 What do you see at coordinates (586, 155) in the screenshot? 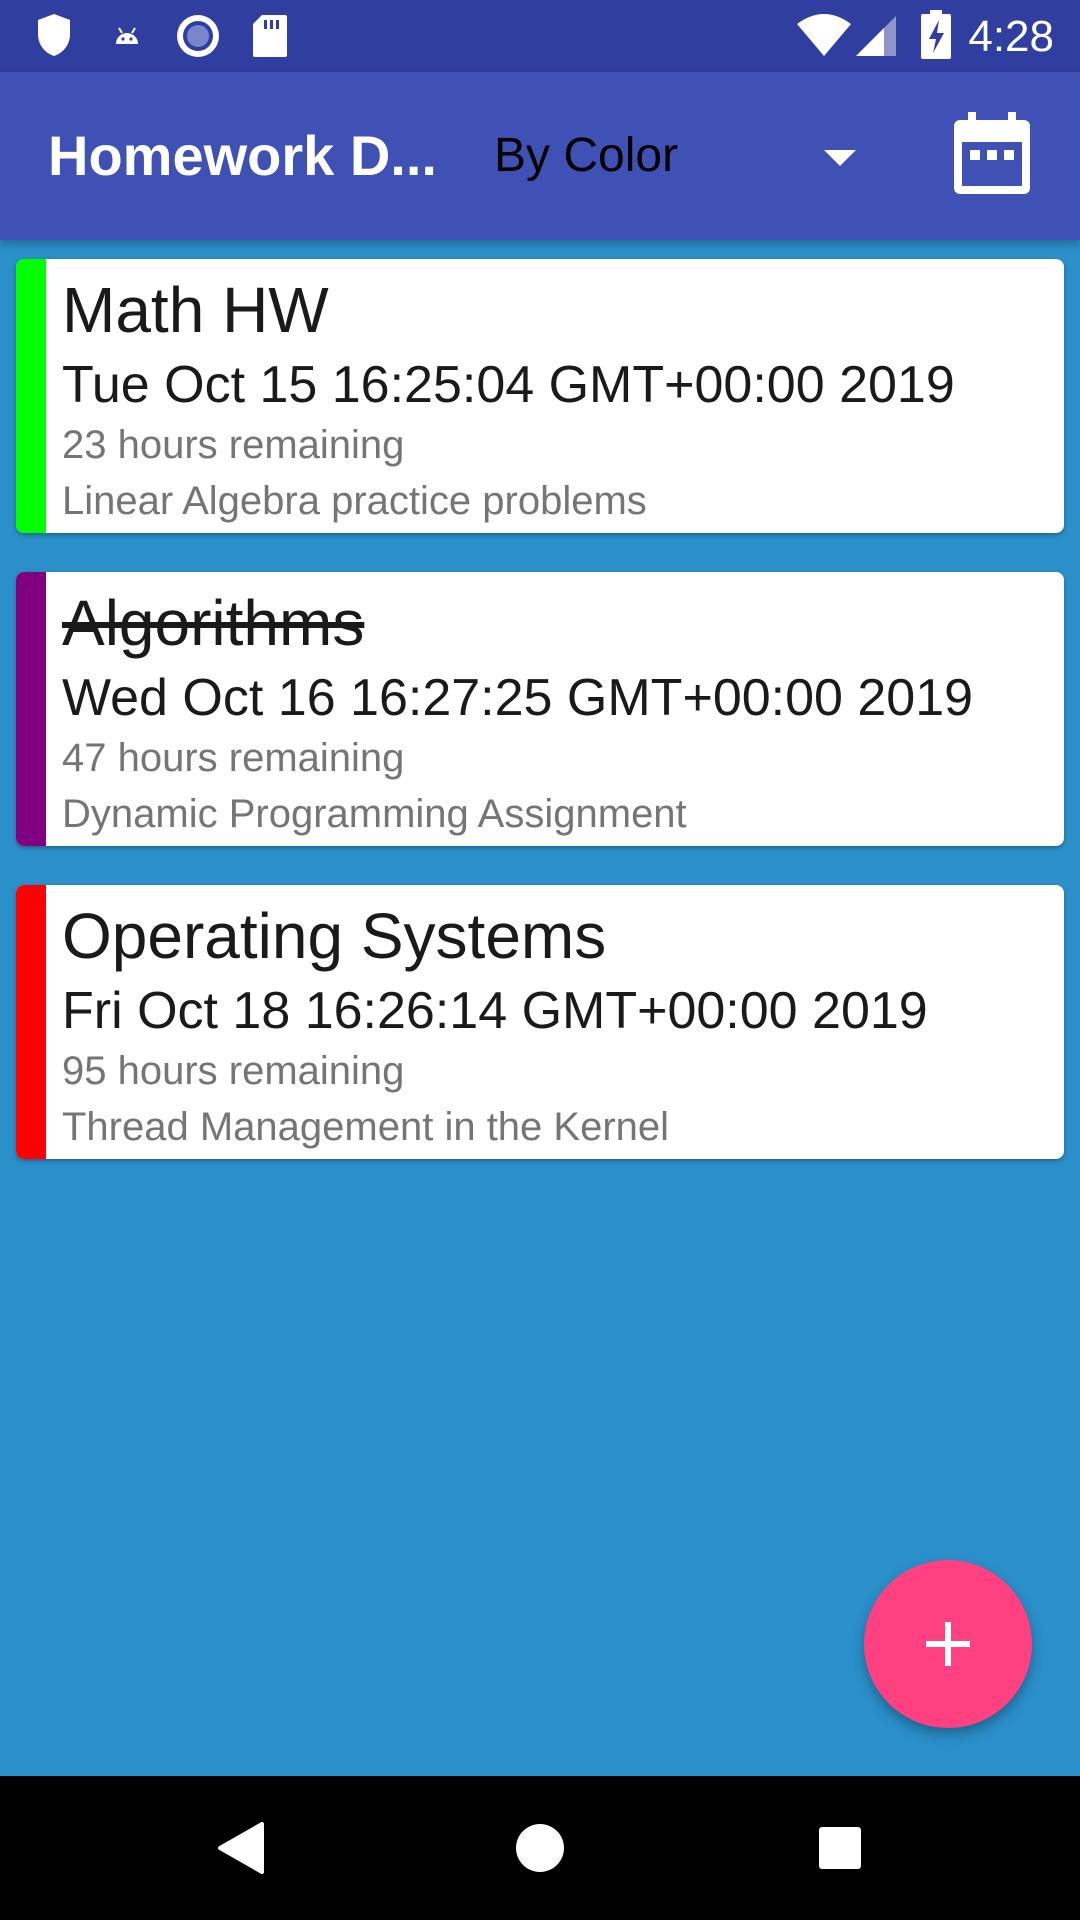
I see `sort-selected-value: By Color` at bounding box center [586, 155].